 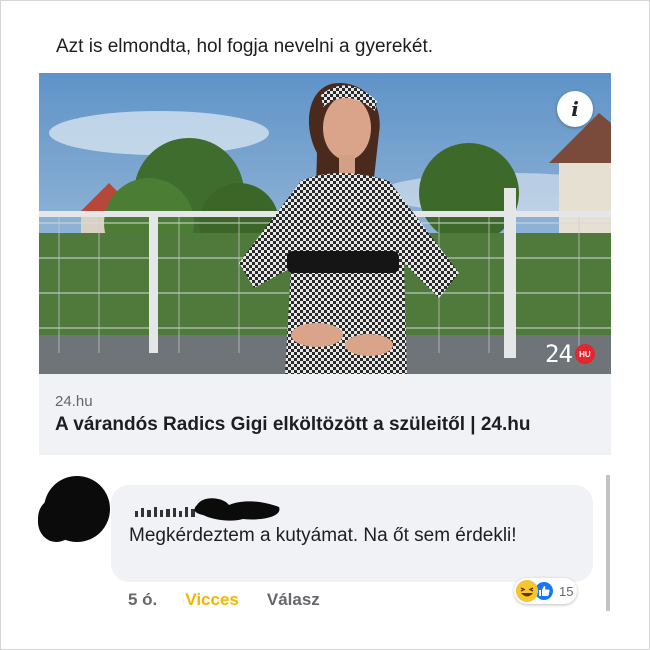 I want to click on haha-icon, so click(x=527, y=591).